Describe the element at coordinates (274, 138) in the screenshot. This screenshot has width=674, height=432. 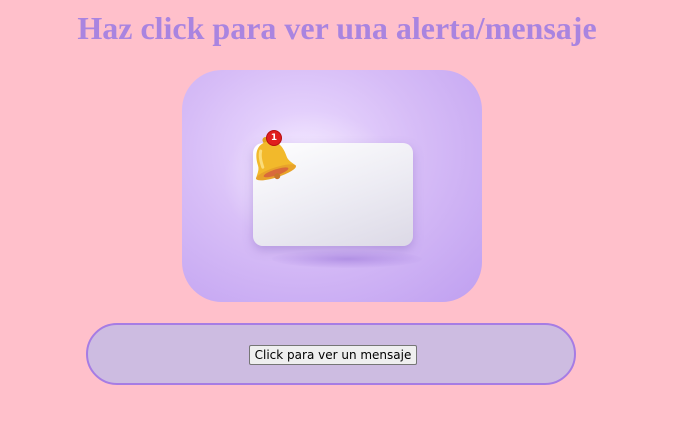
I see `notification-badge: 1` at that location.